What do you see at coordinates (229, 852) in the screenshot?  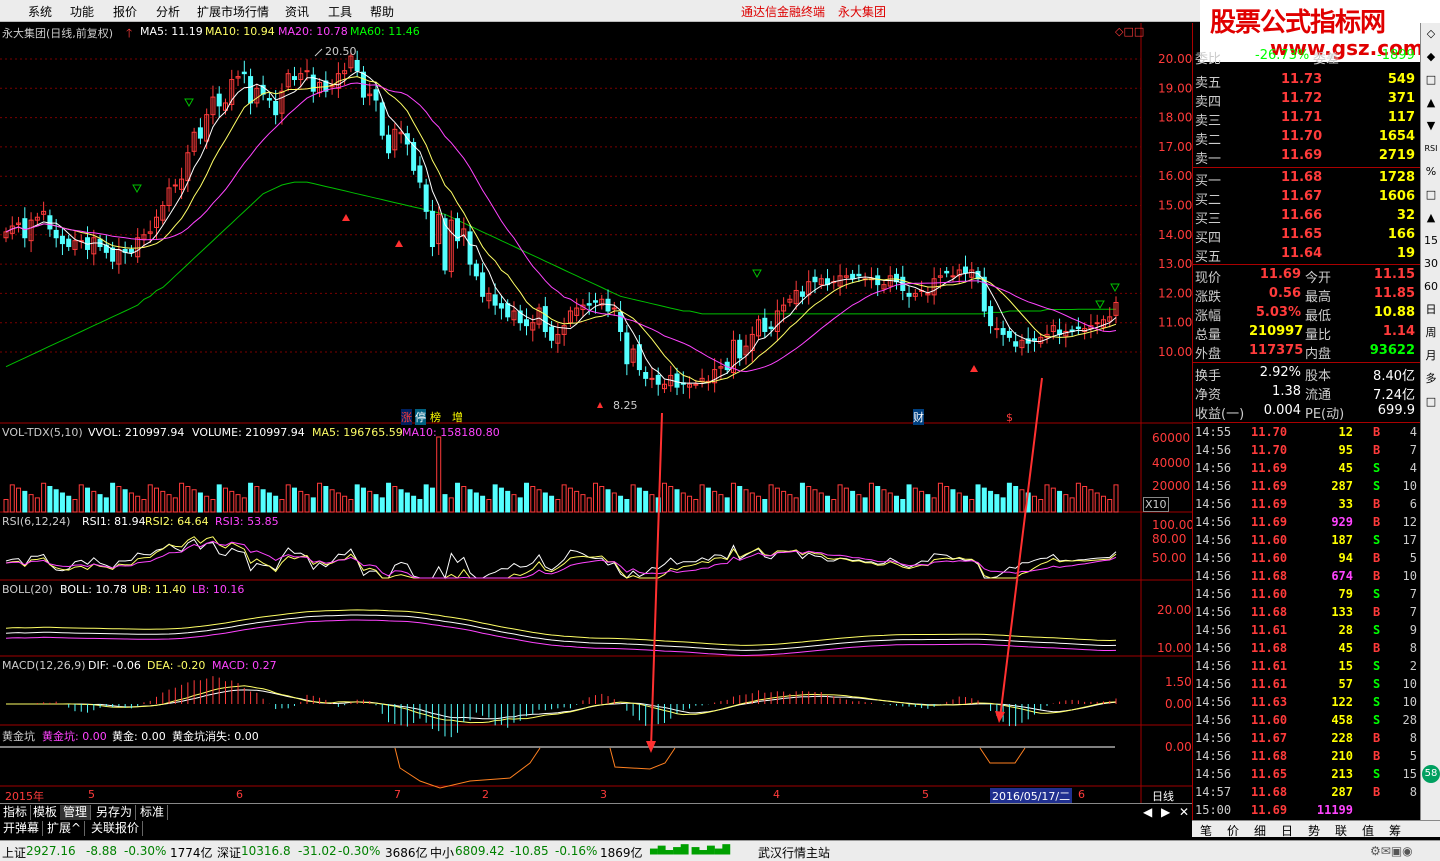 I see `sz-name: 深证` at bounding box center [229, 852].